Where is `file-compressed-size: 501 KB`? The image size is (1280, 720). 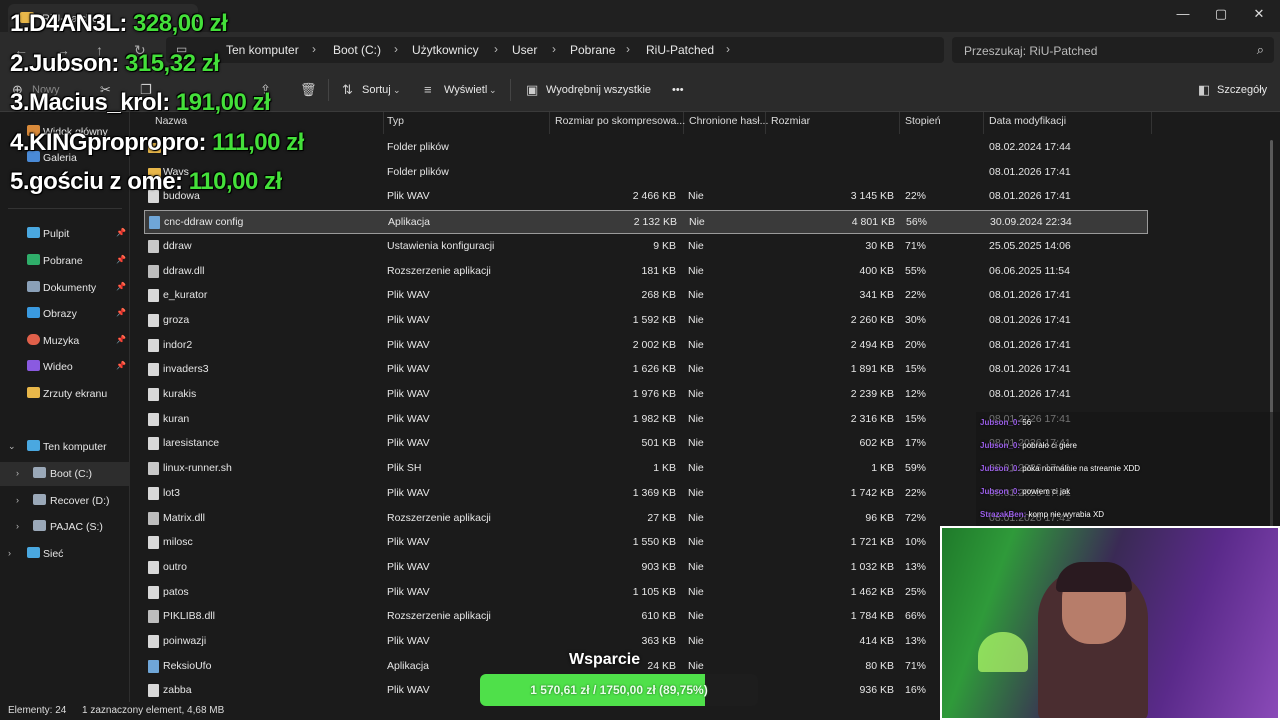 file-compressed-size: 501 KB is located at coordinates (658, 443).